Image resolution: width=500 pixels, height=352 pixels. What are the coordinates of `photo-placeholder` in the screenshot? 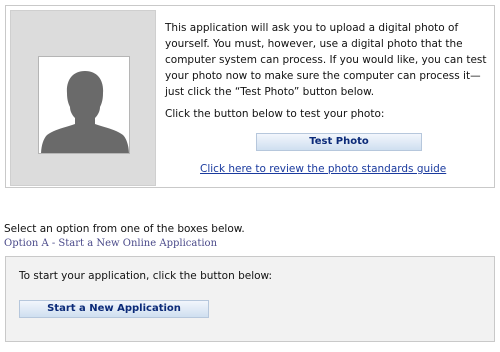 It's located at (84, 105).